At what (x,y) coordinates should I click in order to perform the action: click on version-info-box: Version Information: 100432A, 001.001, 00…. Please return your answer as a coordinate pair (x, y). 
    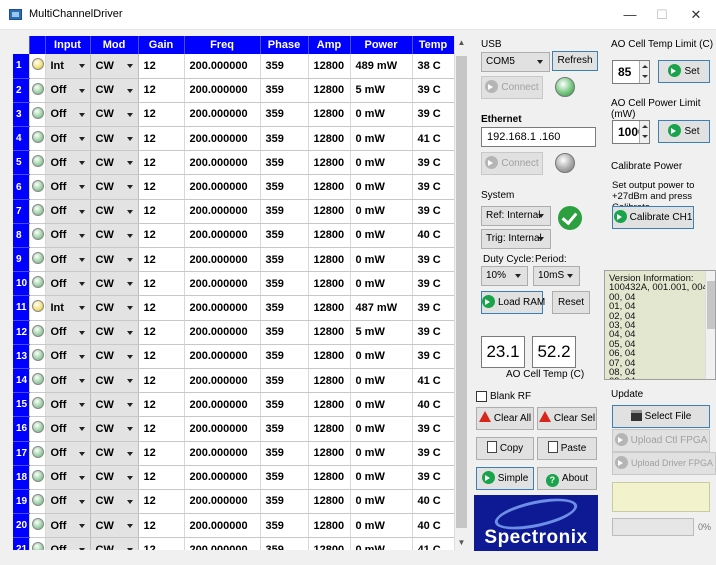
    Looking at the image, I should click on (660, 325).